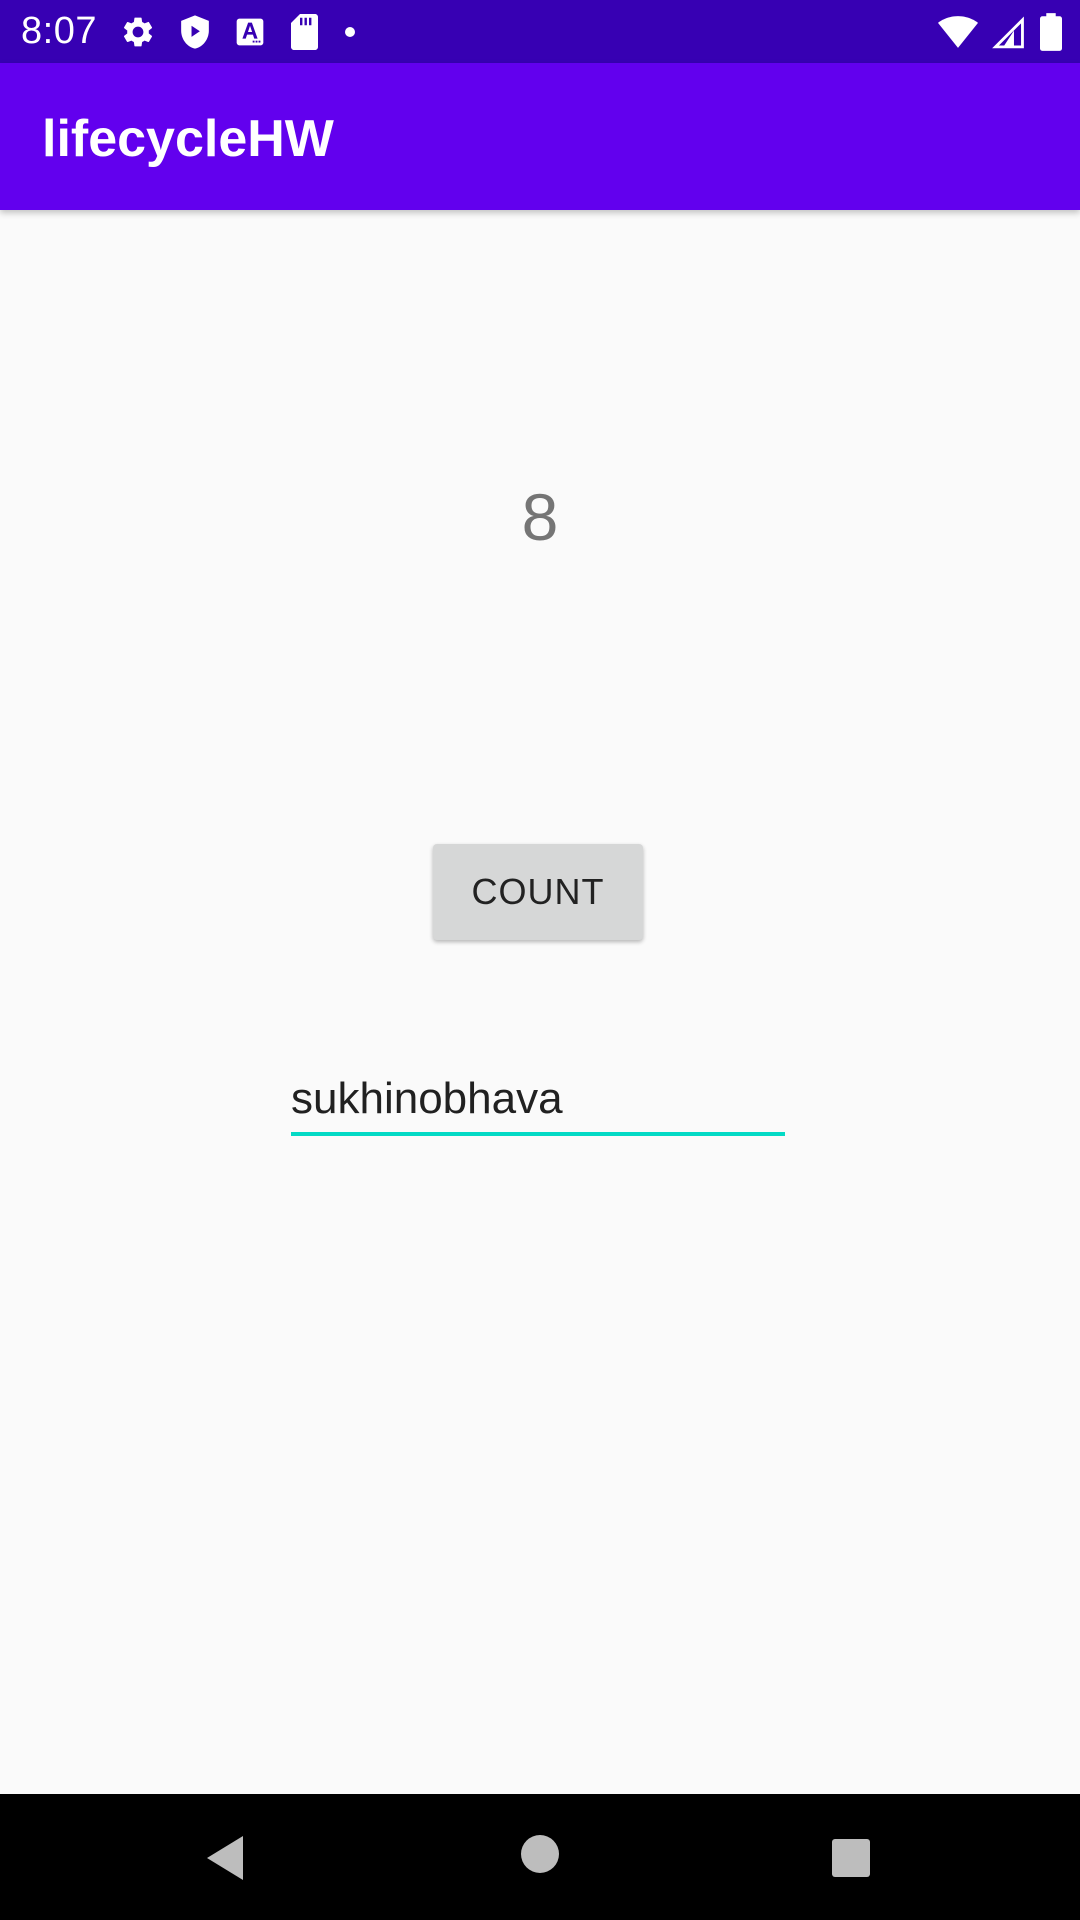 Image resolution: width=1080 pixels, height=1920 pixels. What do you see at coordinates (138, 32) in the screenshot?
I see `gear-icon` at bounding box center [138, 32].